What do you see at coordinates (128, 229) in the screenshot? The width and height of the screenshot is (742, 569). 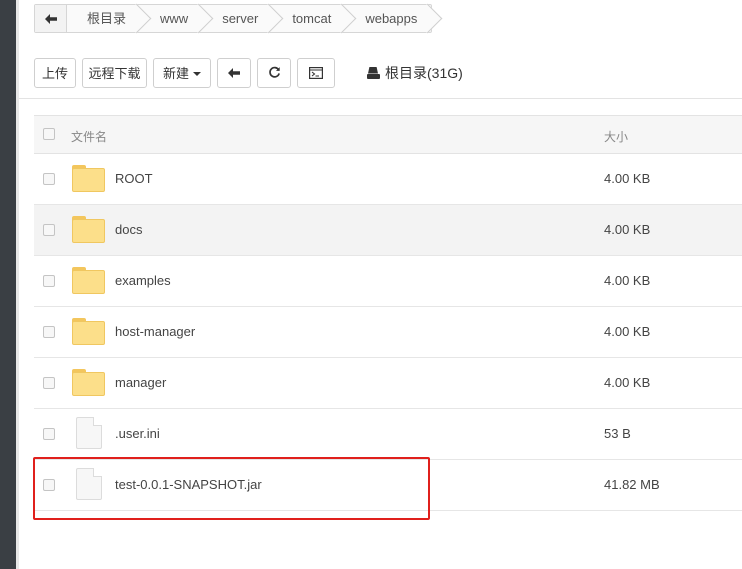 I see `file-name: docs` at bounding box center [128, 229].